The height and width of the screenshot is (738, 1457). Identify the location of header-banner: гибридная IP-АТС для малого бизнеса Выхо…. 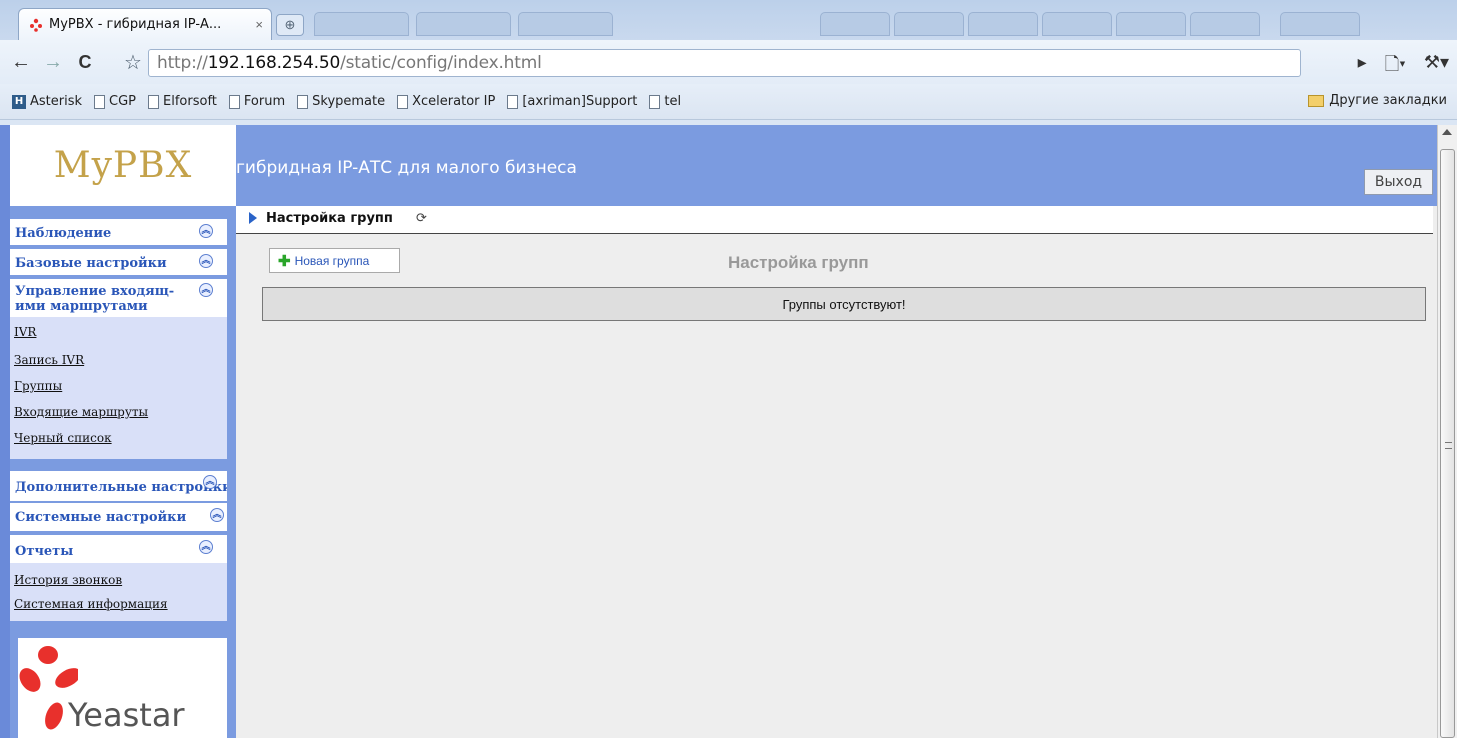
(836, 165).